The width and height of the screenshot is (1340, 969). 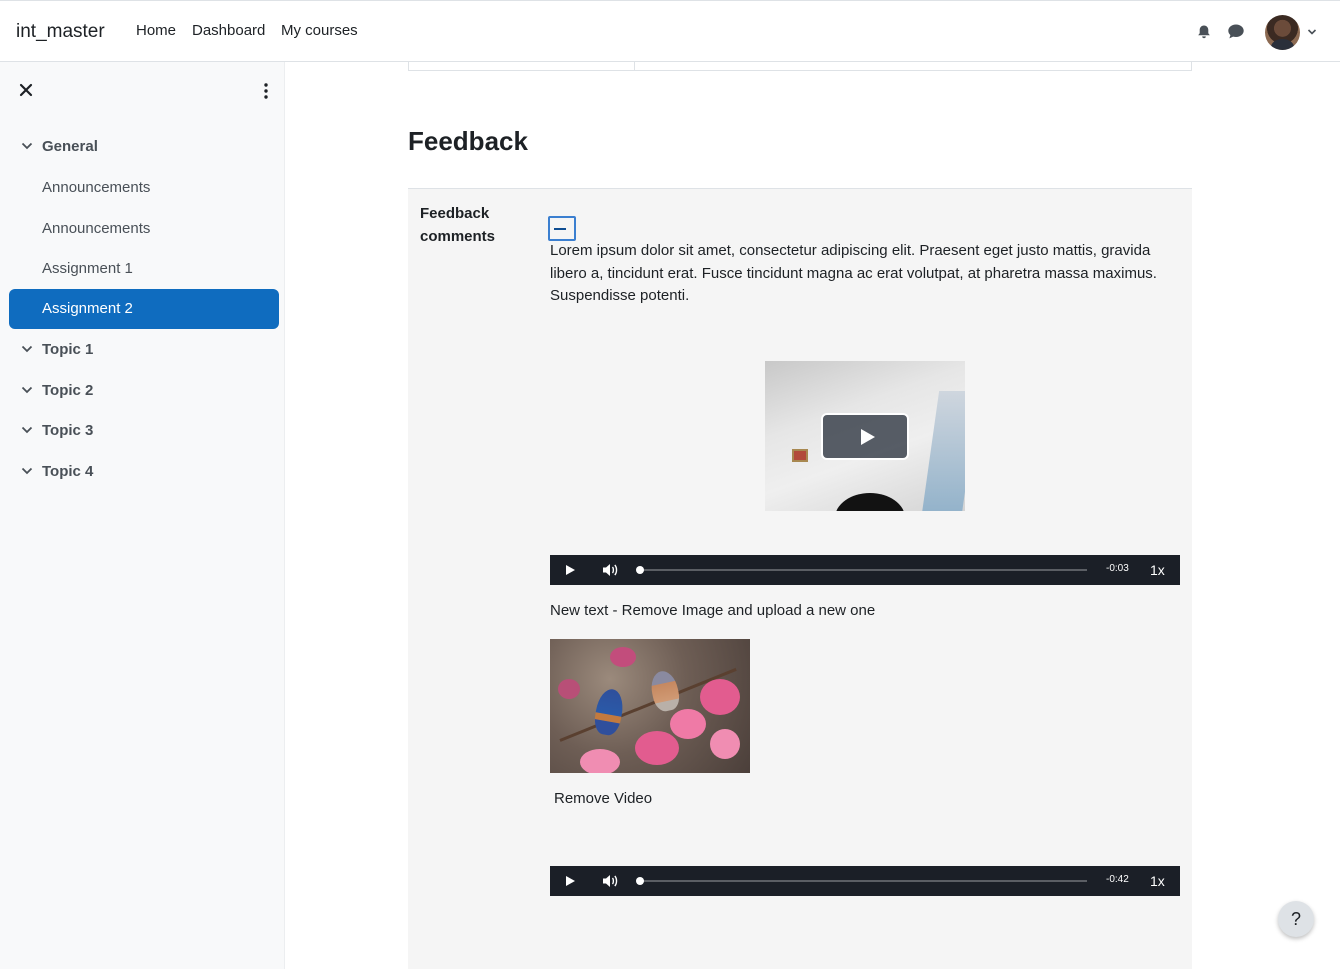 I want to click on big-play-button, so click(x=865, y=436).